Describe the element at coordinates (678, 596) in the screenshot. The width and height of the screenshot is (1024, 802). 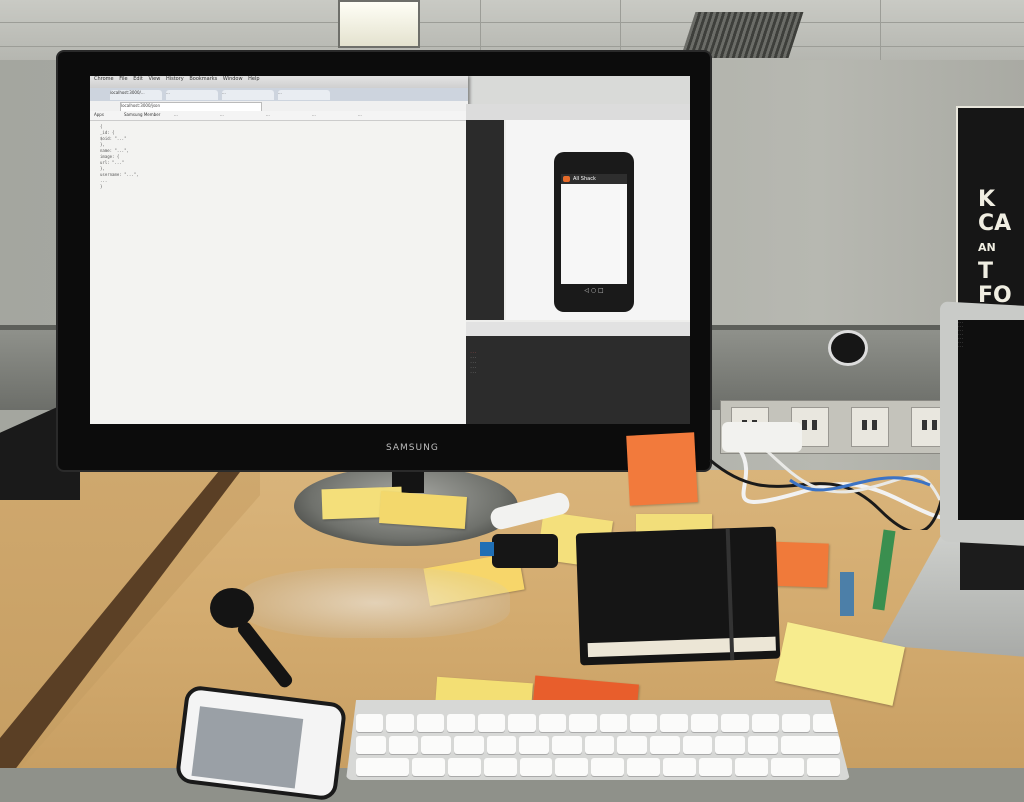
I see `moleskine-notebook` at that location.